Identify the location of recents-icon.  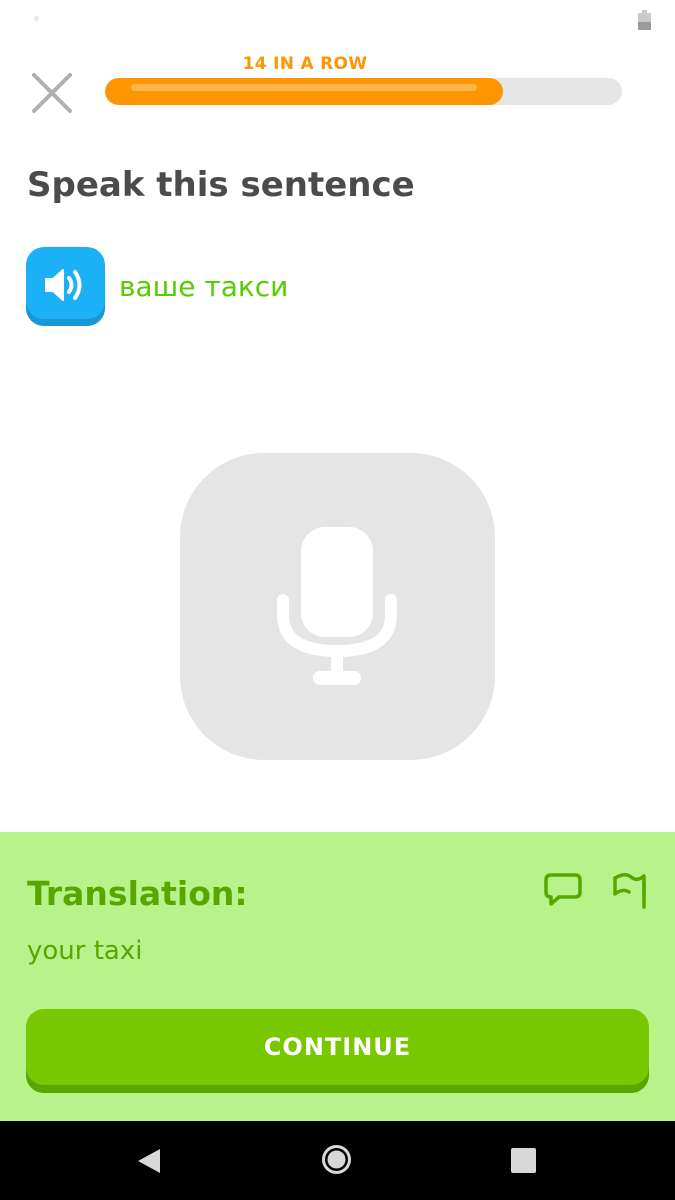
(523, 1160).